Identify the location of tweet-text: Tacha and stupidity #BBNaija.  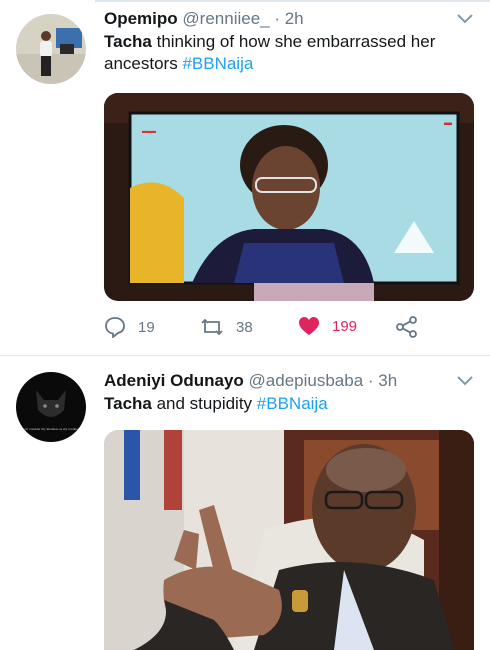
(284, 404).